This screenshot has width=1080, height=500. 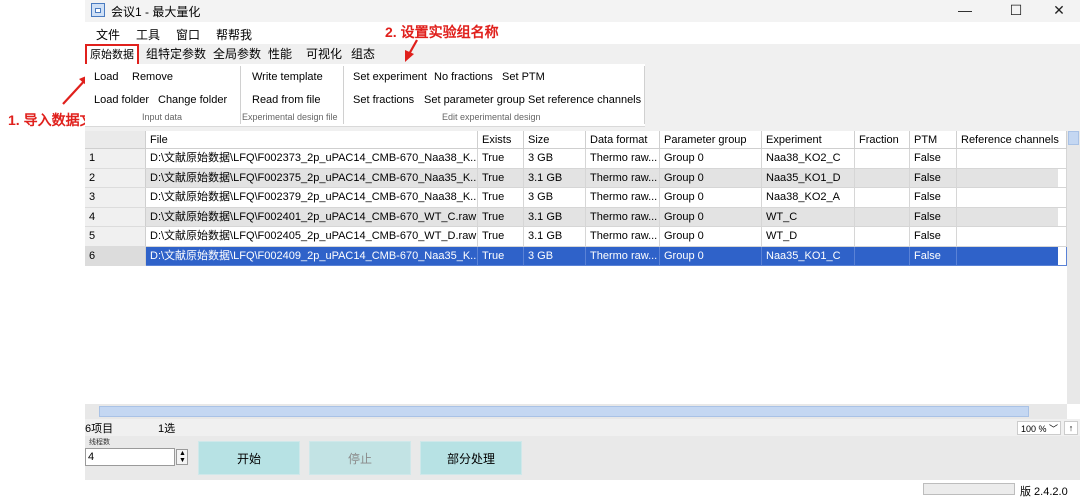 What do you see at coordinates (474, 100) in the screenshot?
I see `set-parameter-group-button: Set parameter group` at bounding box center [474, 100].